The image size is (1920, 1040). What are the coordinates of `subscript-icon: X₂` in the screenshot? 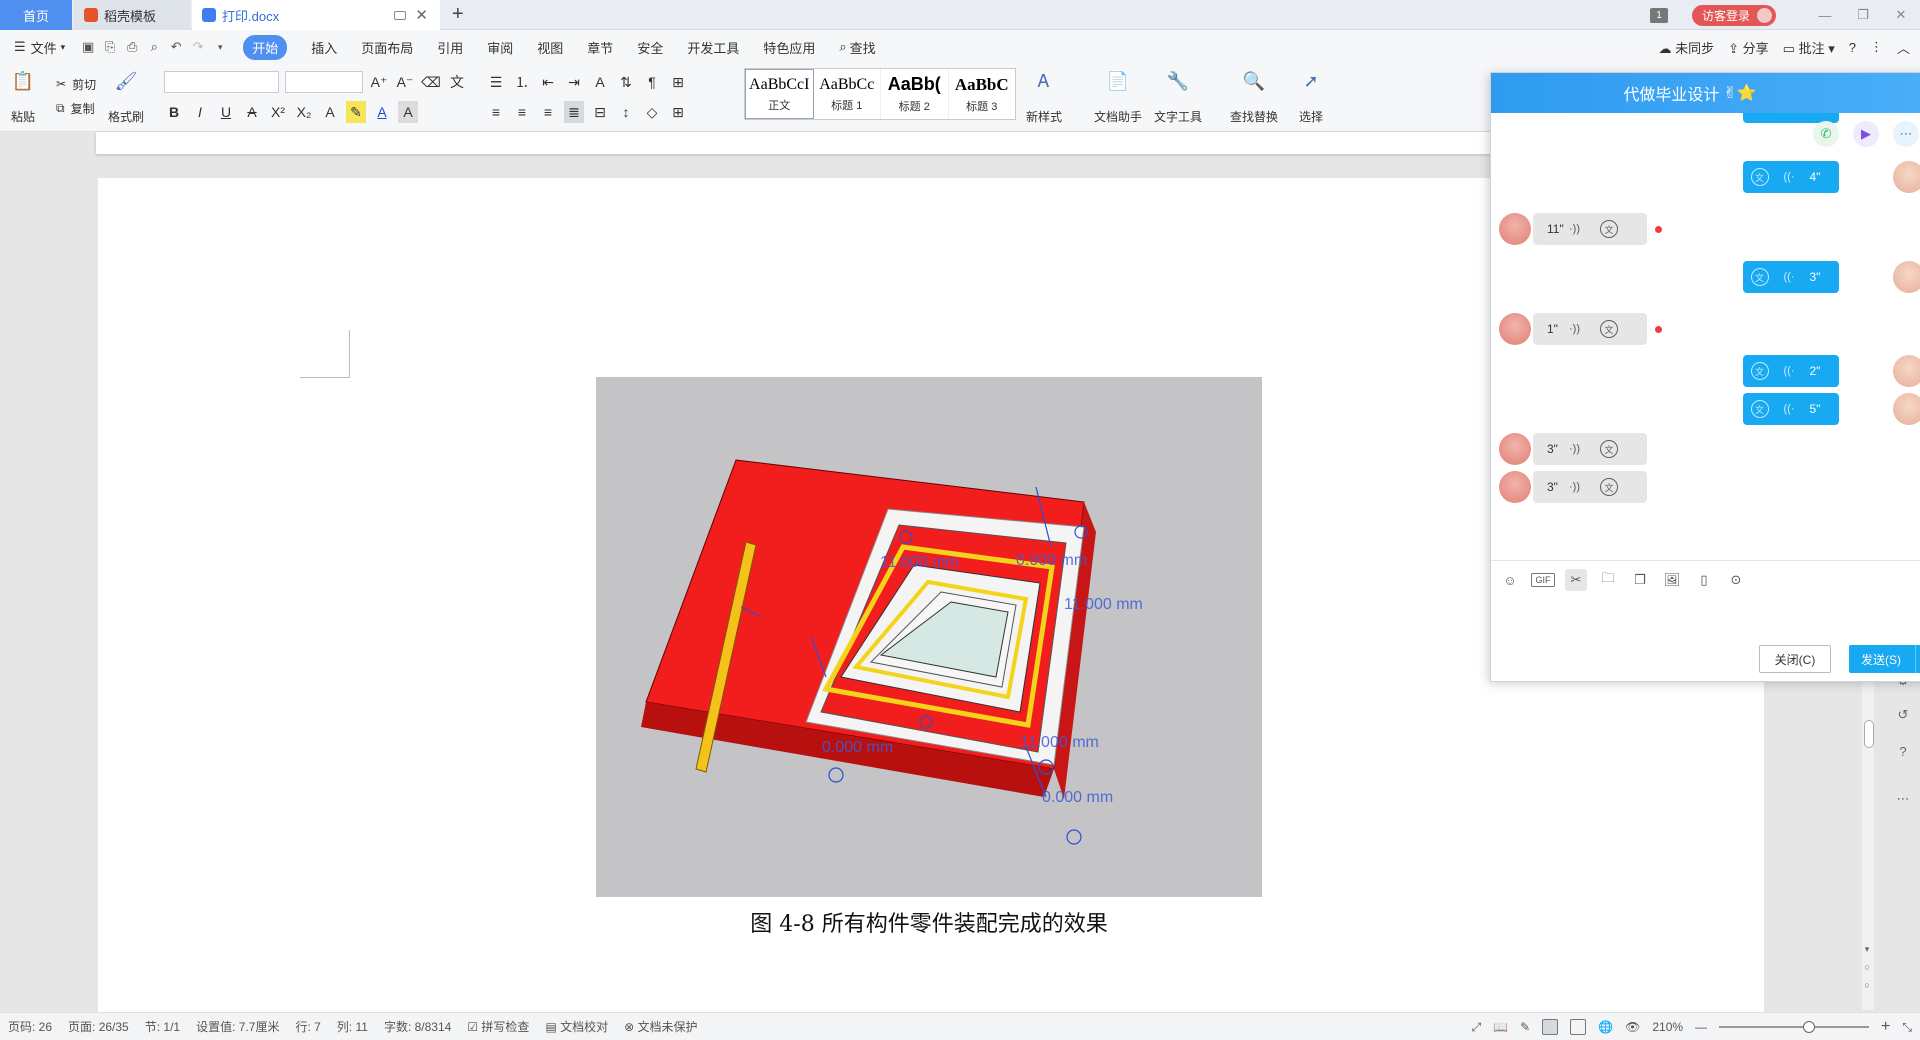 It's located at (304, 112).